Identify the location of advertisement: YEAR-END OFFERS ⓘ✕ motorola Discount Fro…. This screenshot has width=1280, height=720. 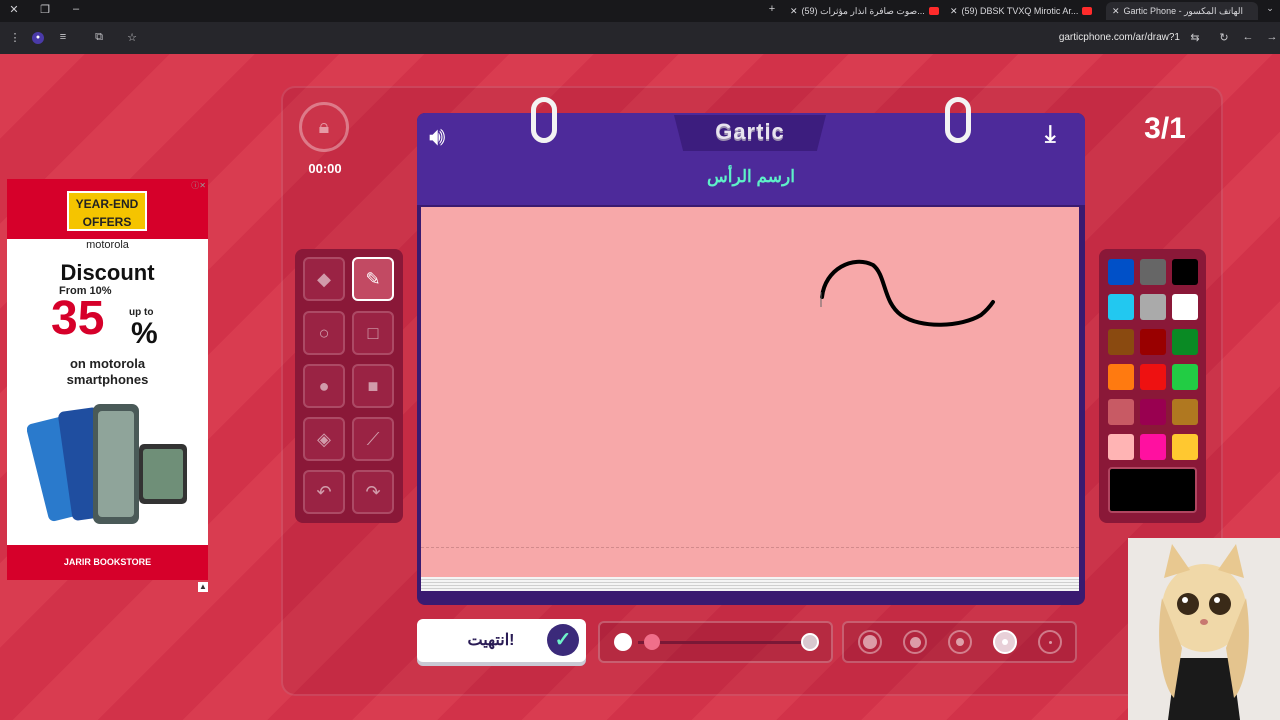
(107, 379).